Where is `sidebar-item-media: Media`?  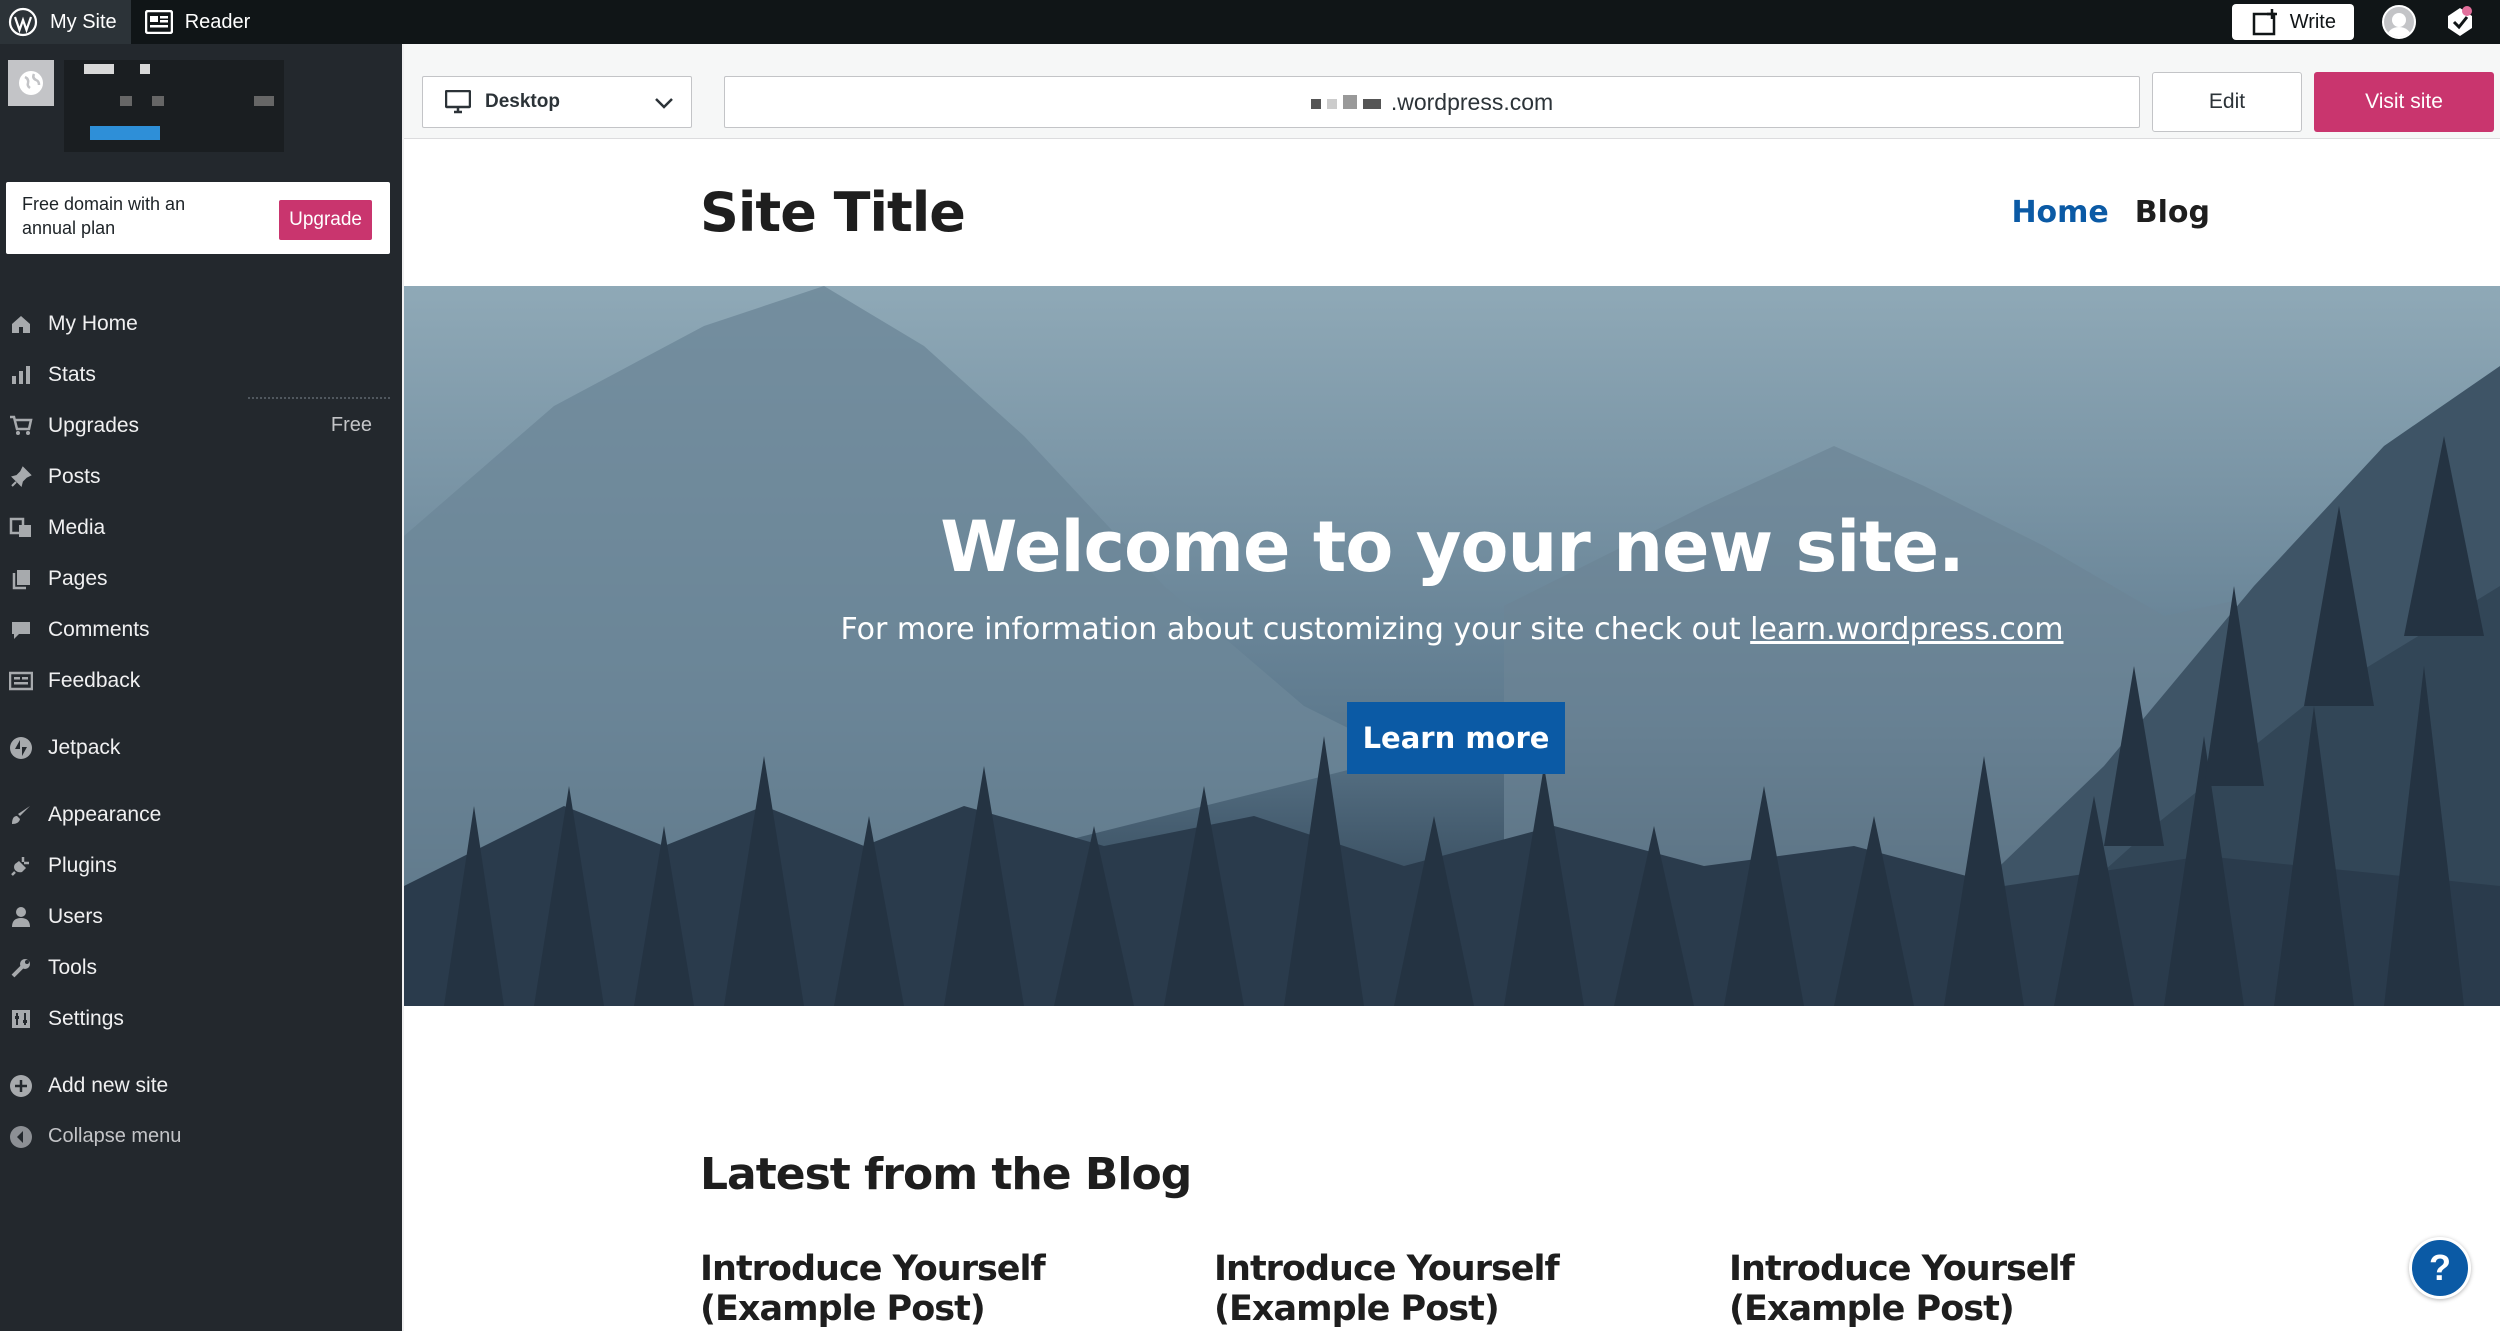 sidebar-item-media: Media is located at coordinates (201, 527).